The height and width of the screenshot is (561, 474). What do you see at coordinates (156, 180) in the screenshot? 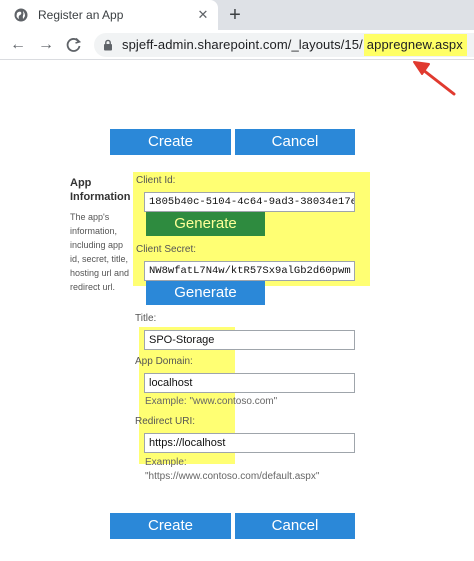
I see `client-id-label: Client Id:` at bounding box center [156, 180].